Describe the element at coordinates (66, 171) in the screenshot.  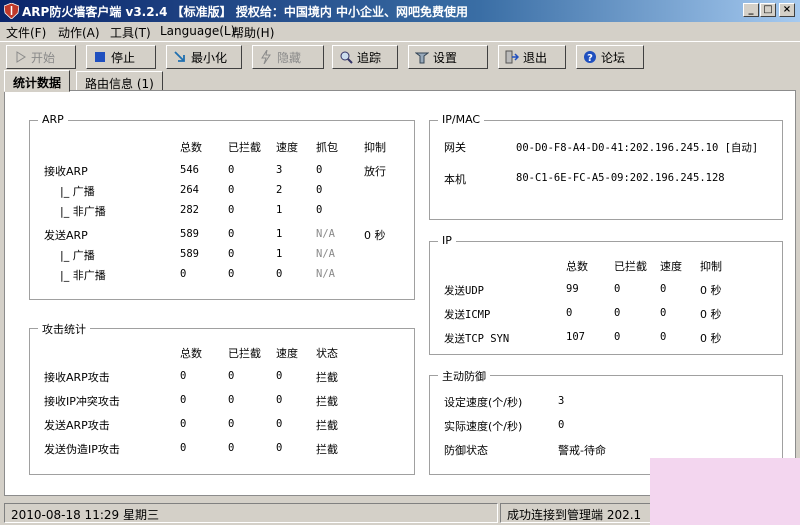
I see `arp-row-label: 接收ARP` at that location.